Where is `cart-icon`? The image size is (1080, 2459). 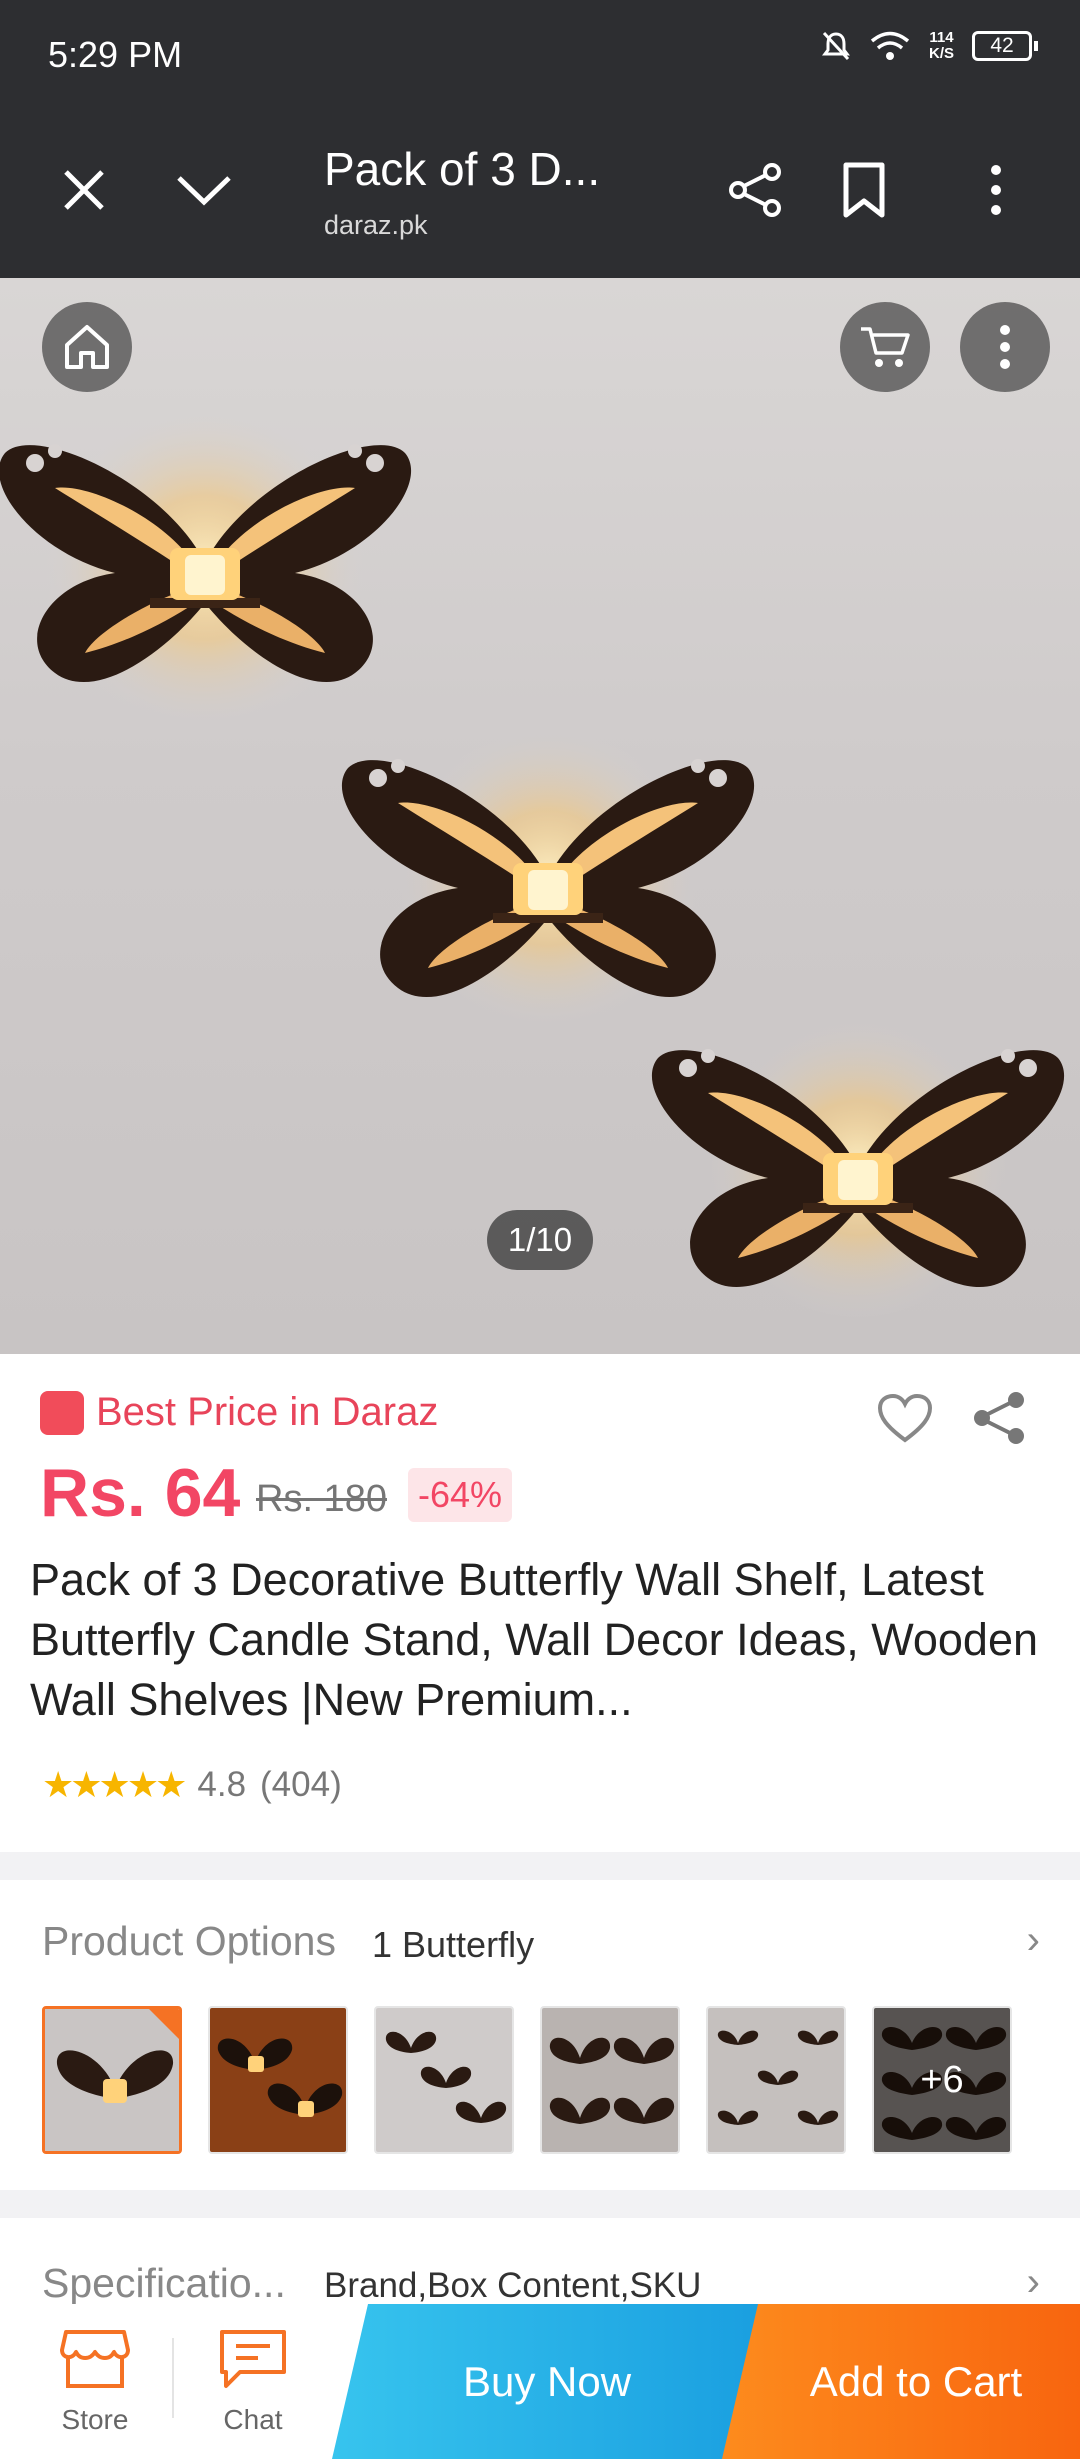
cart-icon is located at coordinates (885, 347).